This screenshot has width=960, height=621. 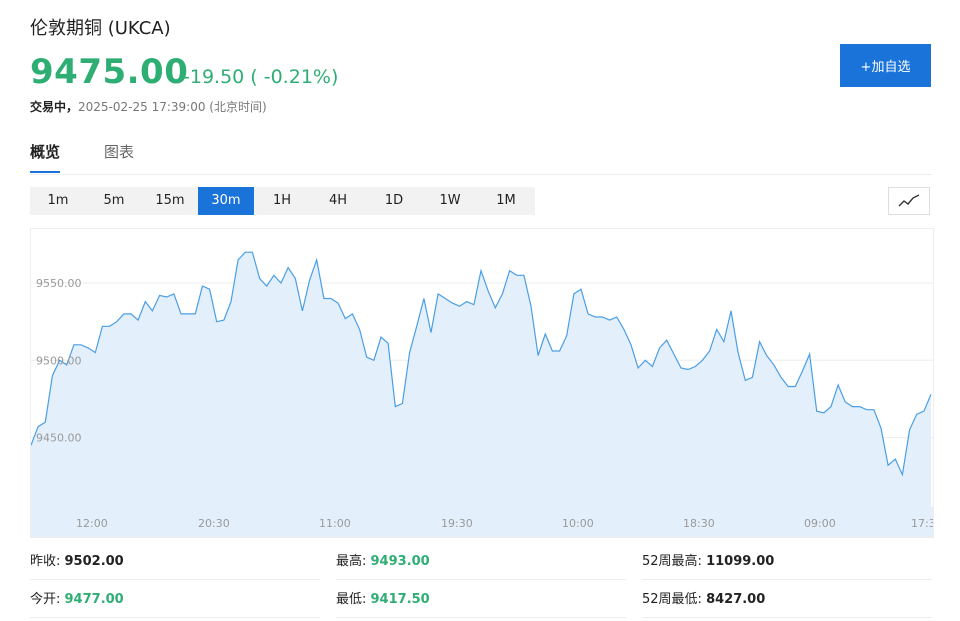 I want to click on stat-value: 9477.00, so click(x=94, y=599).